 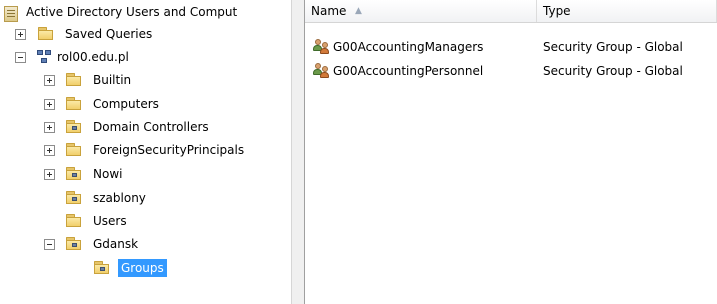 I want to click on tree-item-root: Active Directory Users and Comput, so click(x=145, y=13).